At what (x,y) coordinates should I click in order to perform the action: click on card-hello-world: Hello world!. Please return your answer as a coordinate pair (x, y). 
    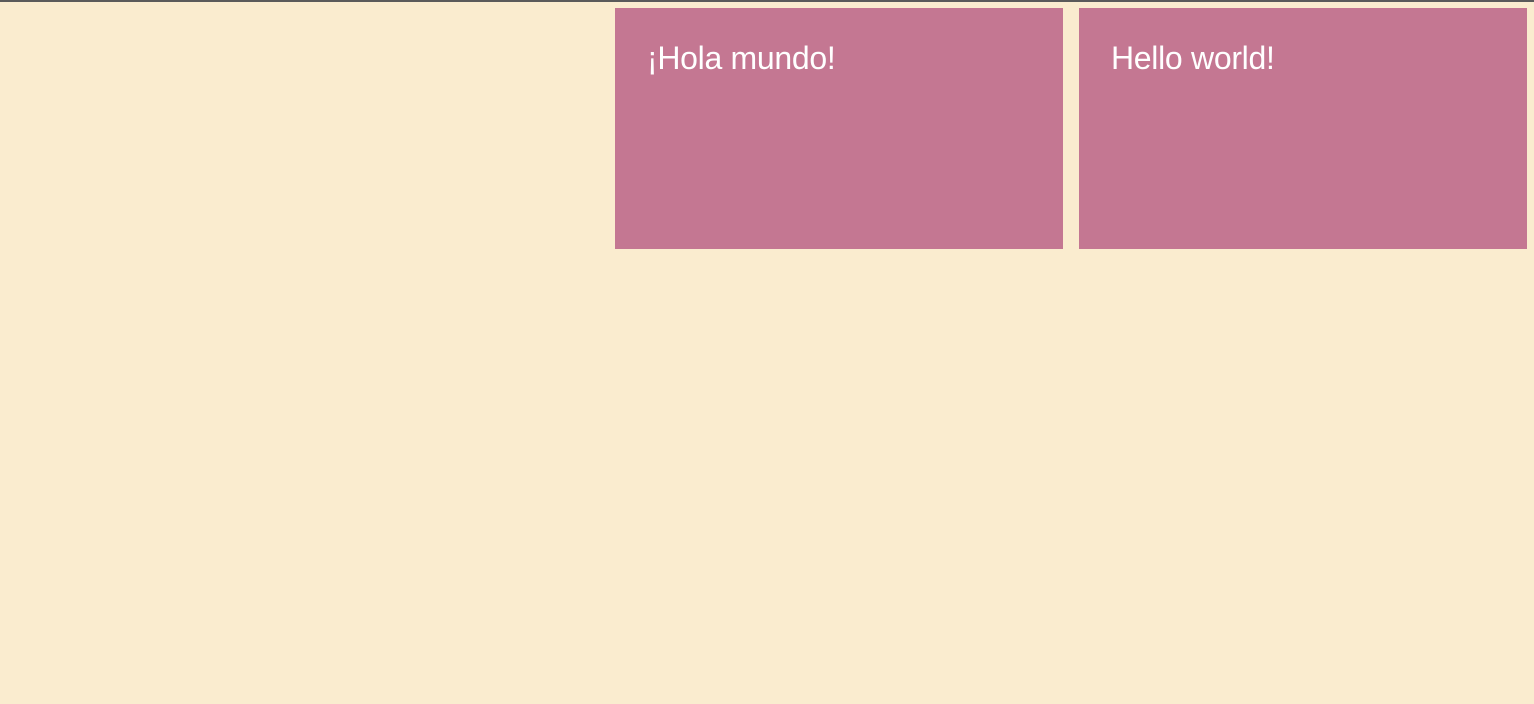
    Looking at the image, I should click on (1303, 128).